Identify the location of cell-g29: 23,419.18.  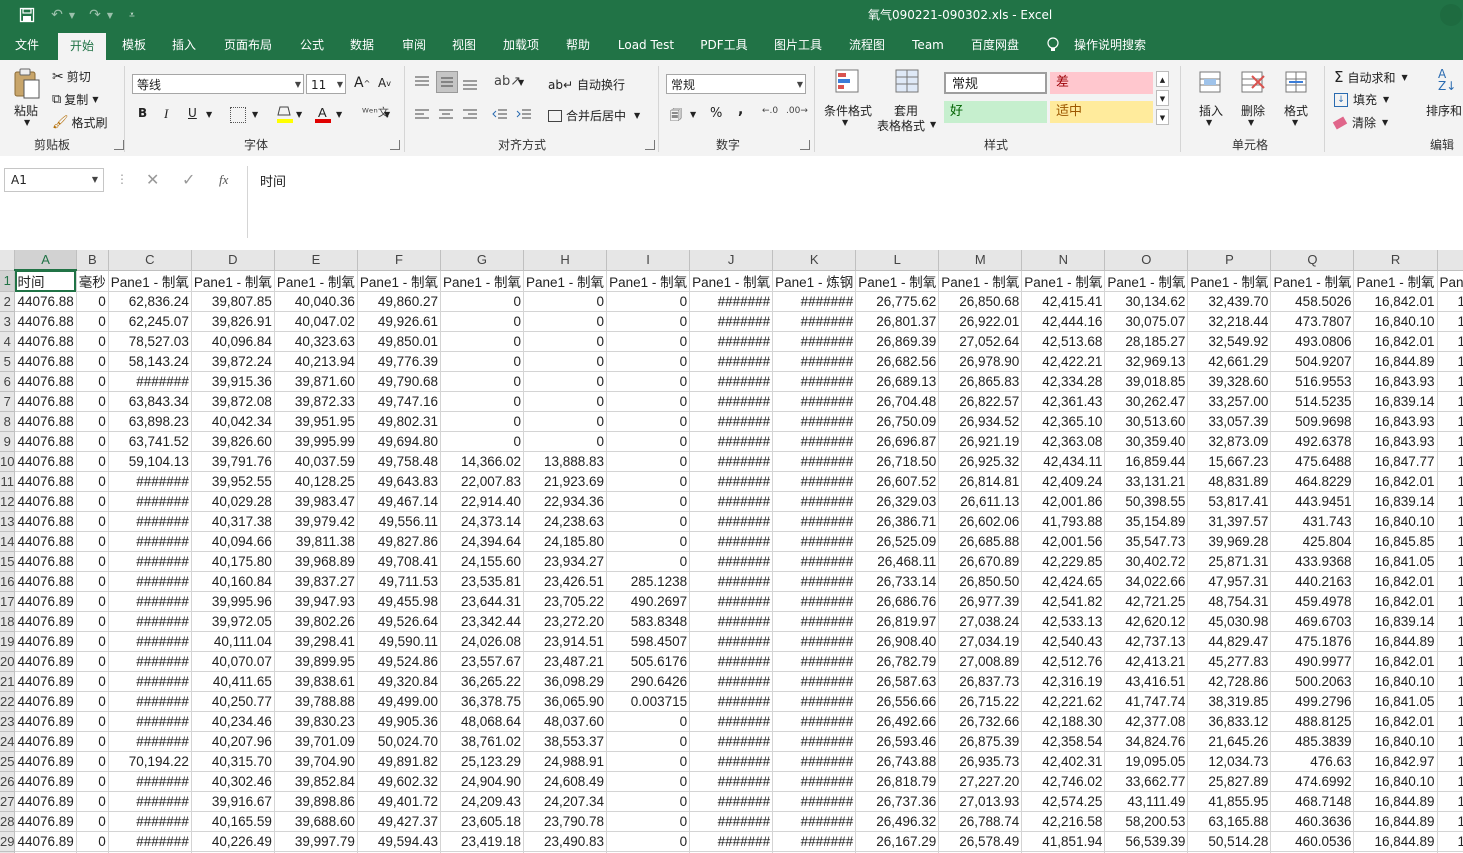
(482, 841).